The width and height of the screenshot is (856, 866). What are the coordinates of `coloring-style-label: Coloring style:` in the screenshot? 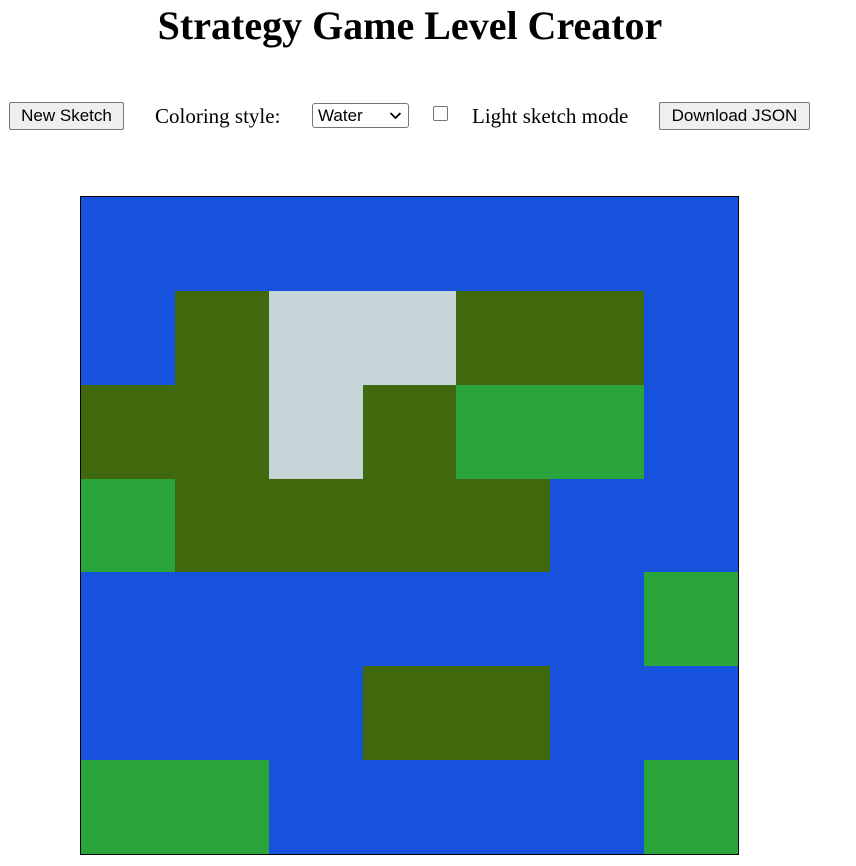 It's located at (218, 116).